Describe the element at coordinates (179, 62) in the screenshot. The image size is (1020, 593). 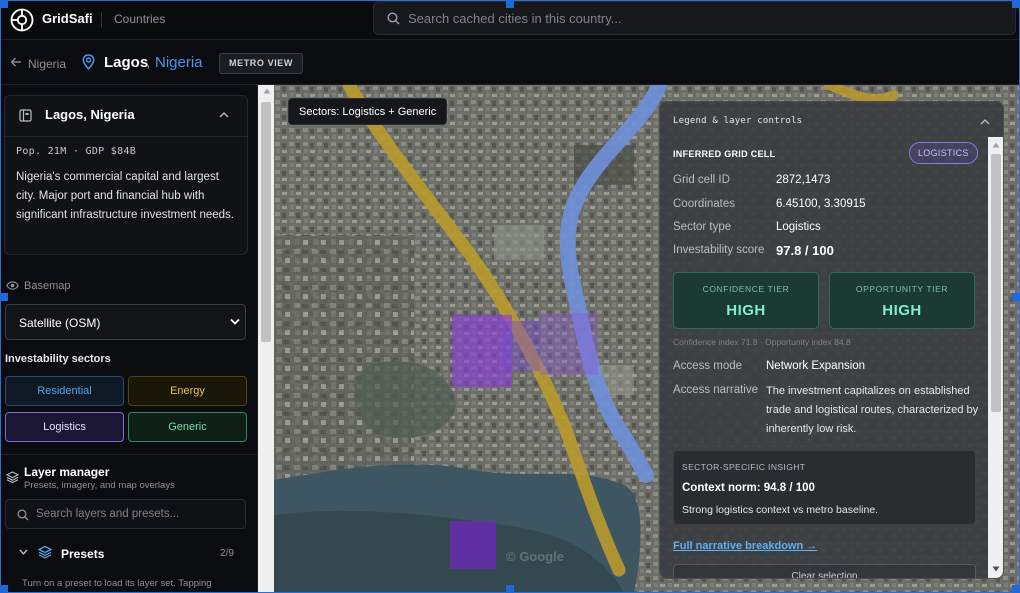
I see `breadcrumb-country: Nigeria` at that location.